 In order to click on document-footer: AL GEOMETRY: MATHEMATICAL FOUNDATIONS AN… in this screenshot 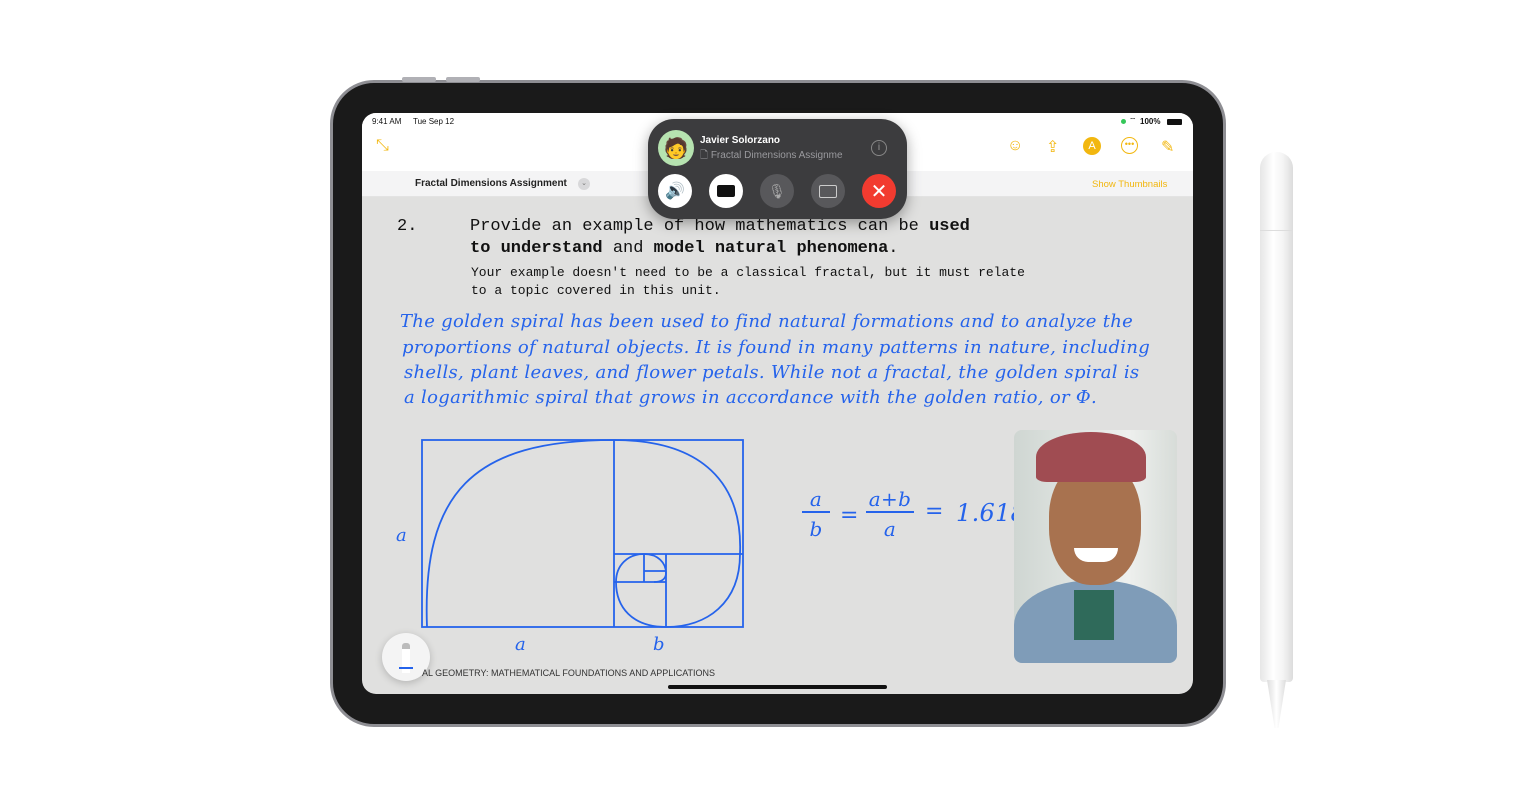, I will do `click(569, 673)`.